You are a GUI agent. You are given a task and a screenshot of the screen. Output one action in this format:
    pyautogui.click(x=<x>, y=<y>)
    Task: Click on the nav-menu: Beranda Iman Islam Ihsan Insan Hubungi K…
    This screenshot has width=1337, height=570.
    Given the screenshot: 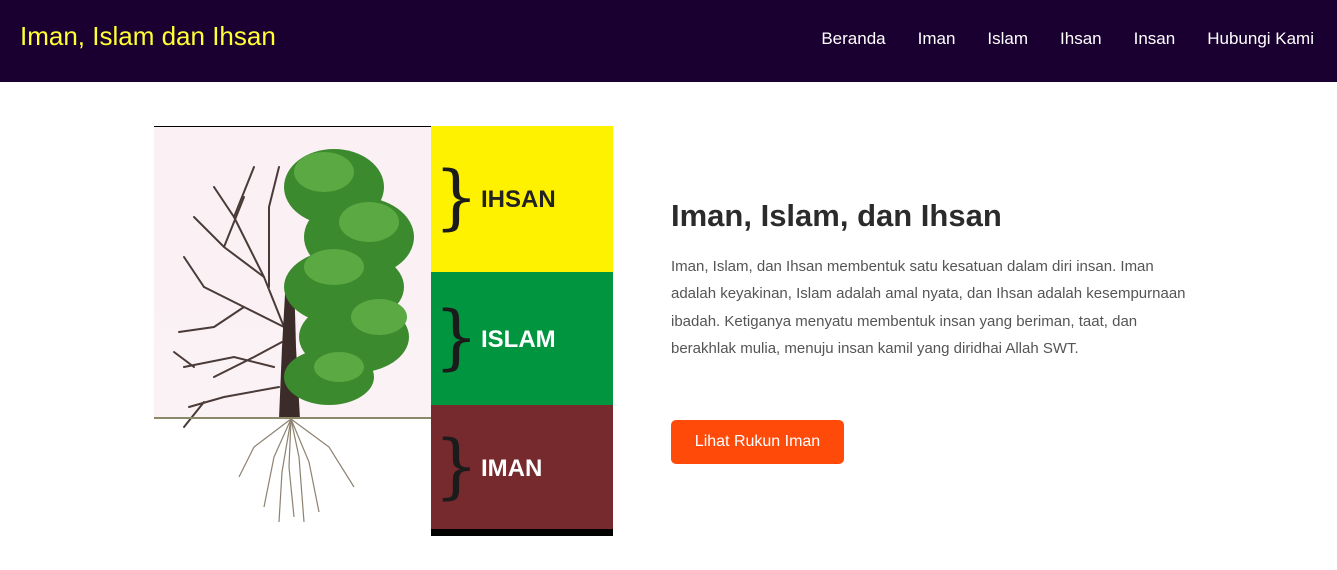 What is the action you would take?
    pyautogui.click(x=1051, y=39)
    